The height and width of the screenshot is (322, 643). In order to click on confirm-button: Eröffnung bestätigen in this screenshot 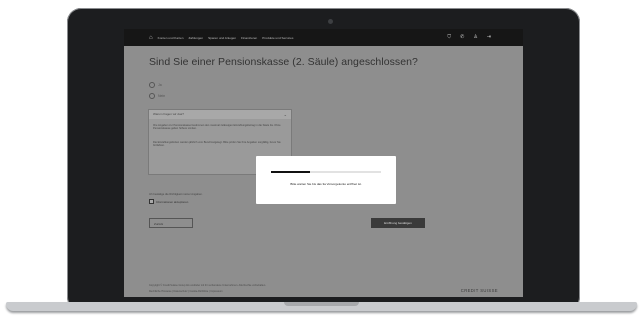, I will do `click(398, 223)`.